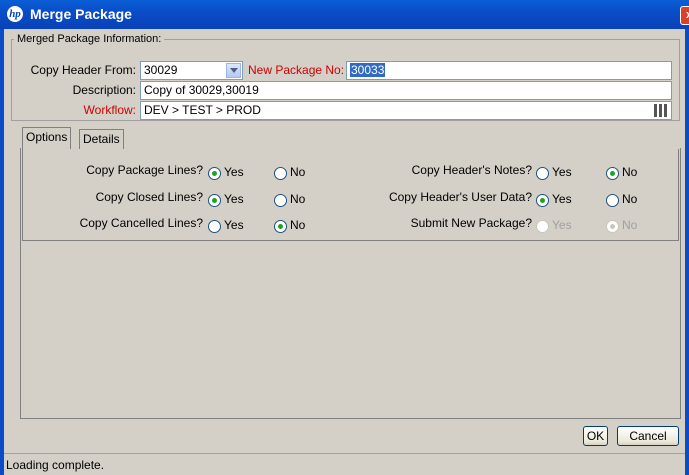  I want to click on copy-cancelled-lines-yes-label: Yes, so click(234, 225).